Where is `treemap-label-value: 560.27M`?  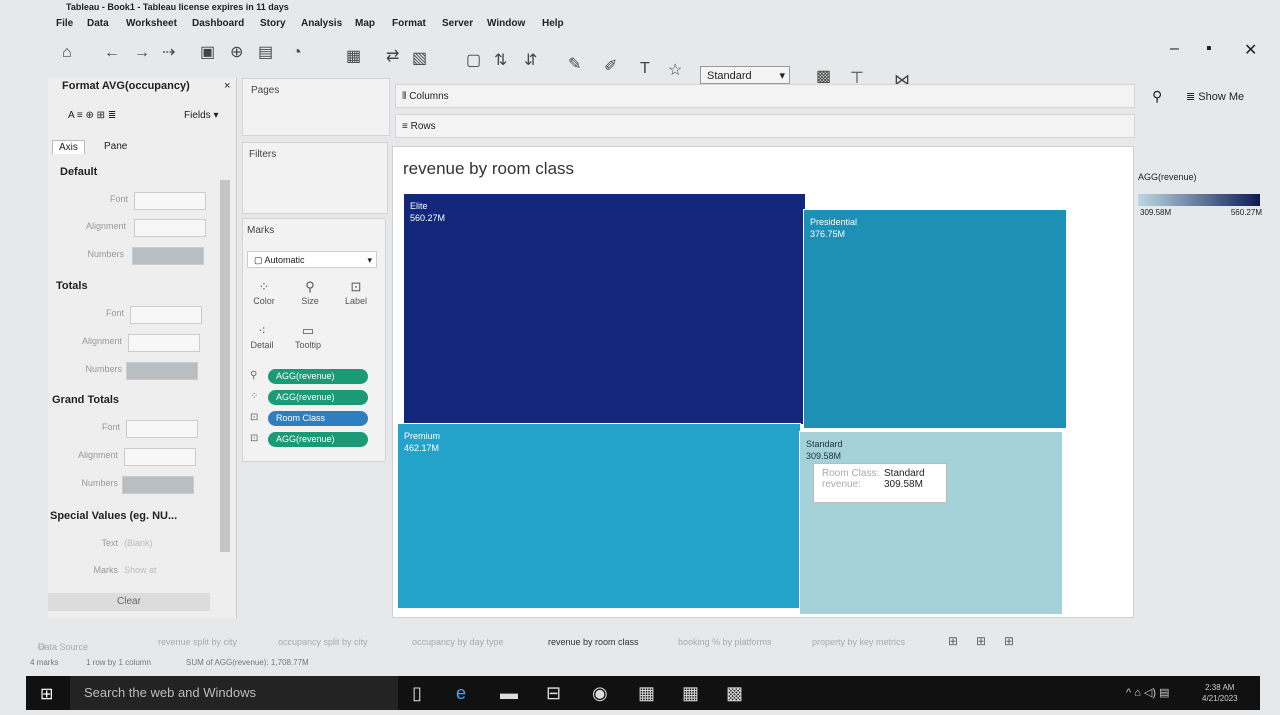 treemap-label-value: 560.27M is located at coordinates (428, 218).